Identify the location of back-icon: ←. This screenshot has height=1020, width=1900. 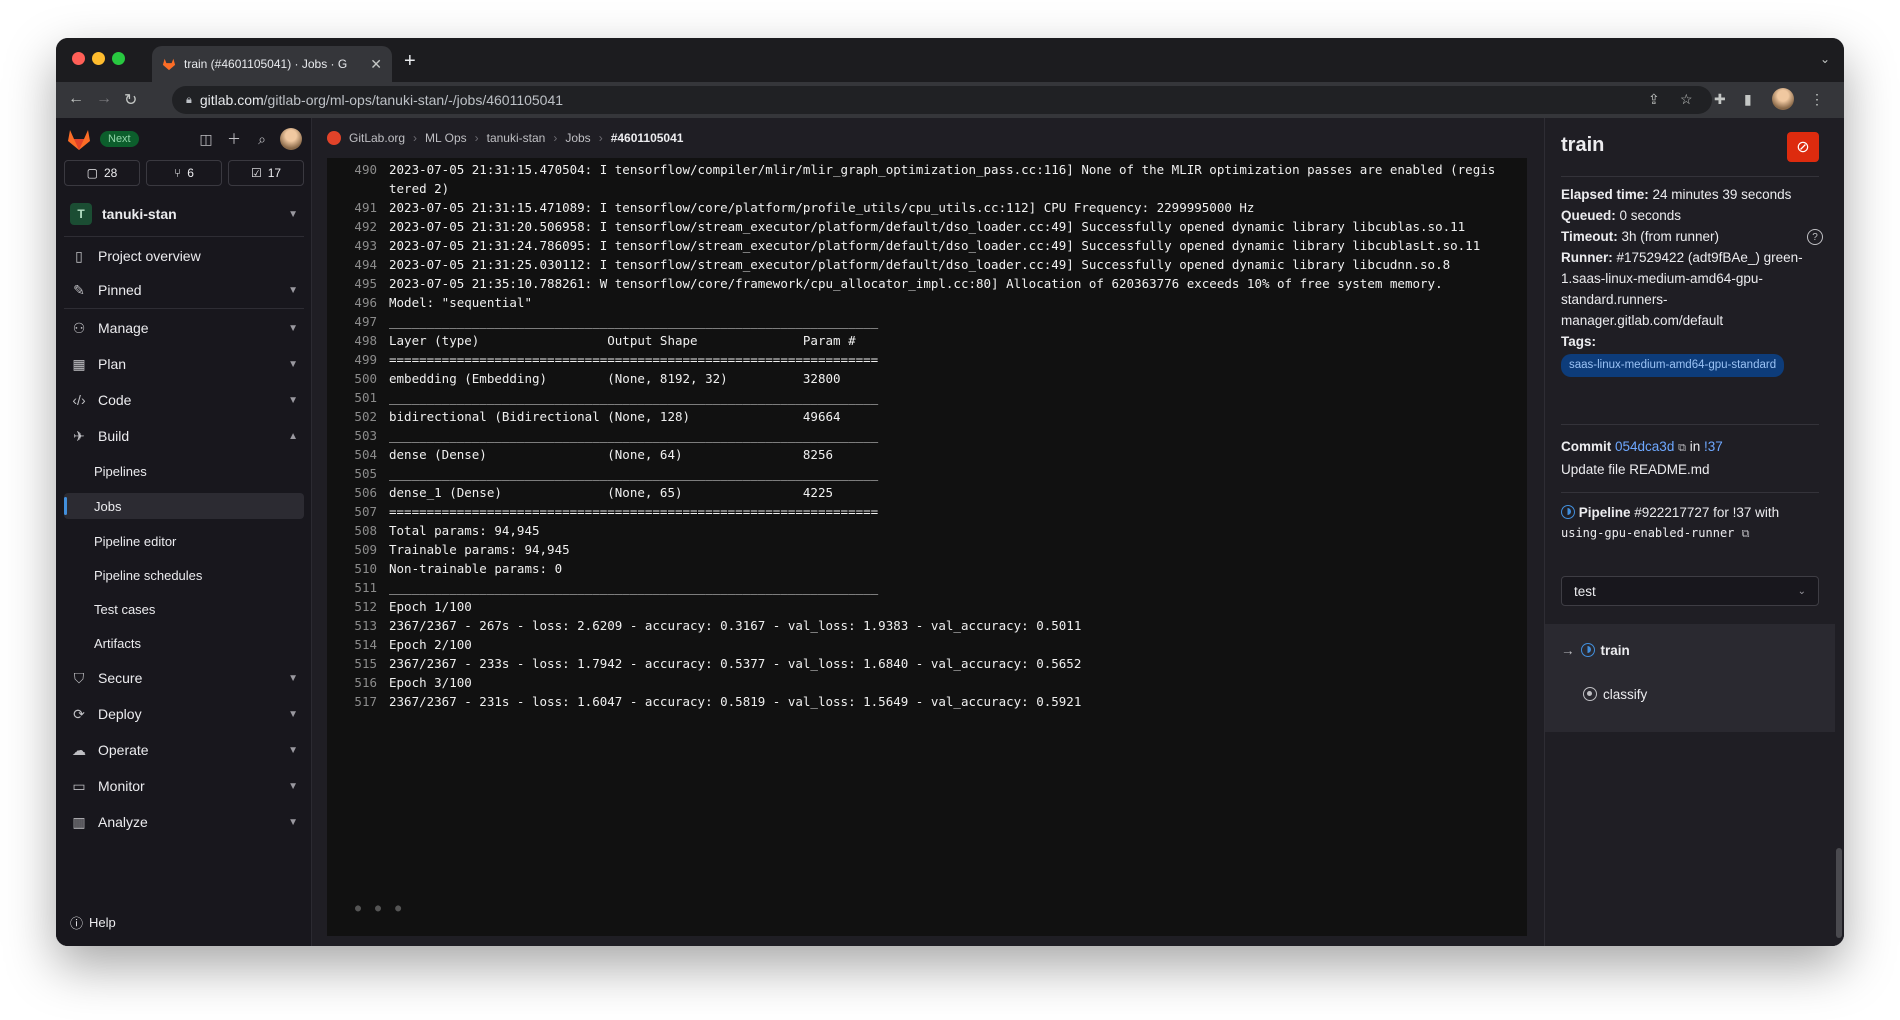
(76, 99).